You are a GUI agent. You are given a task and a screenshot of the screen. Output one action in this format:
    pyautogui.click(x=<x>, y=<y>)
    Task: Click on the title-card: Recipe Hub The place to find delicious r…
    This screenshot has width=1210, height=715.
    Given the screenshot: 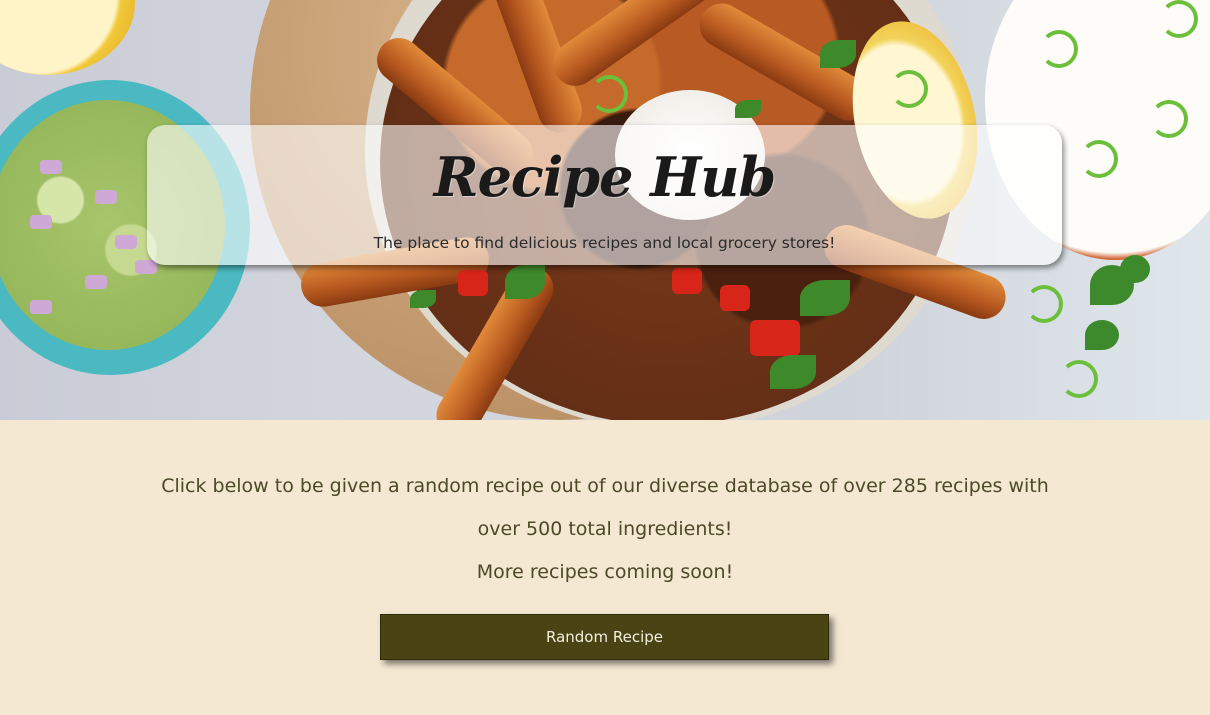 What is the action you would take?
    pyautogui.click(x=604, y=195)
    